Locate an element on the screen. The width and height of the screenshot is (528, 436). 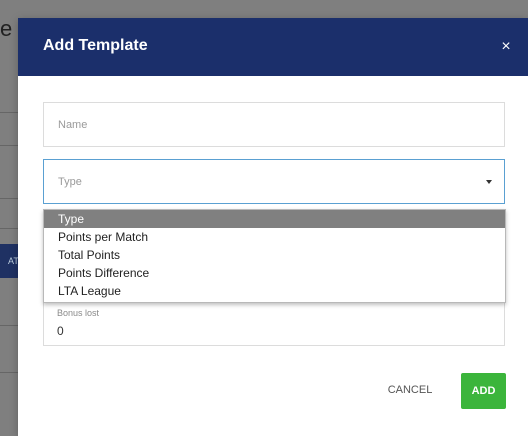
caret-down-icon is located at coordinates (489, 182).